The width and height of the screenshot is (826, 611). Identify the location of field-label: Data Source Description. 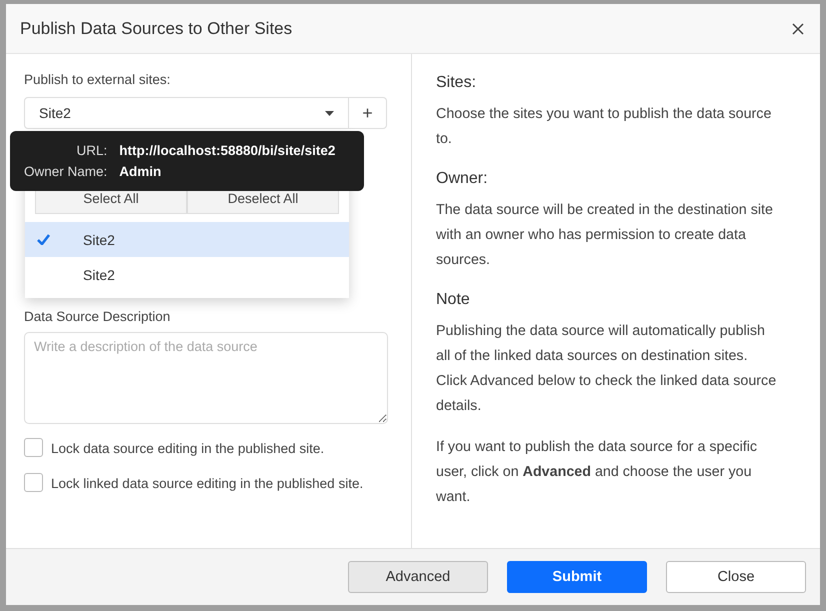
(98, 316).